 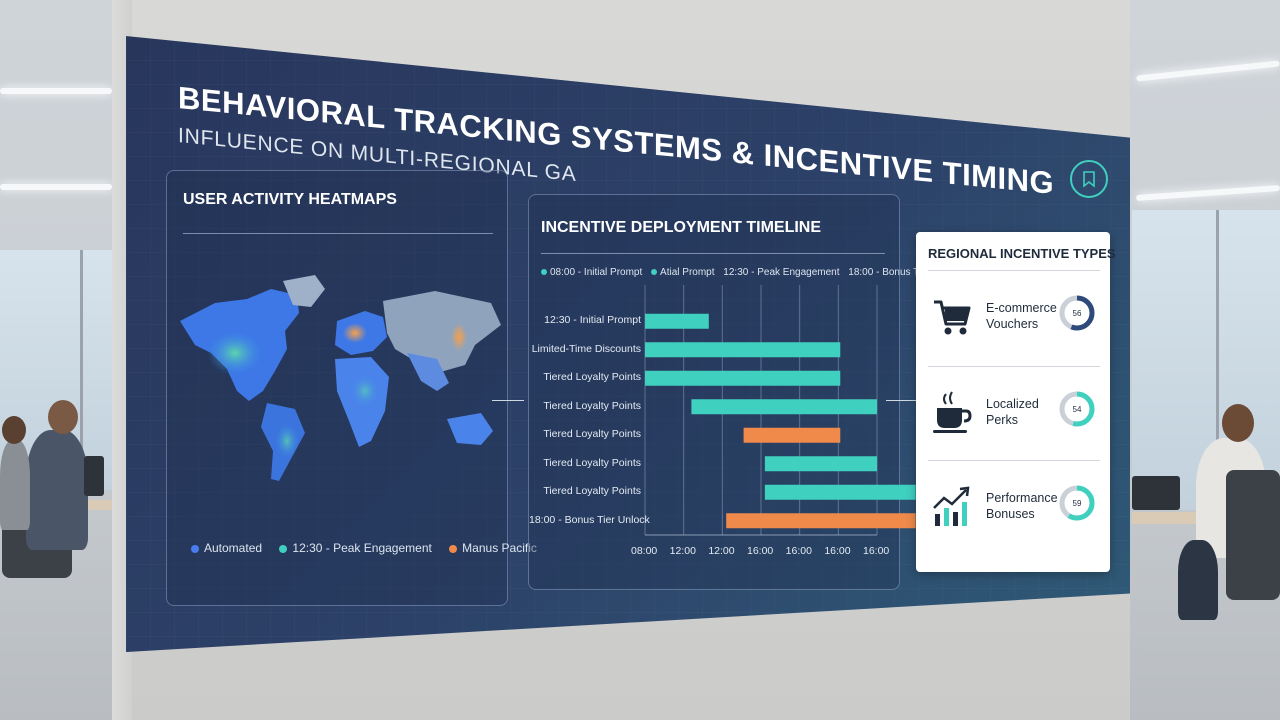 I want to click on timeline-chart, so click(x=780, y=410).